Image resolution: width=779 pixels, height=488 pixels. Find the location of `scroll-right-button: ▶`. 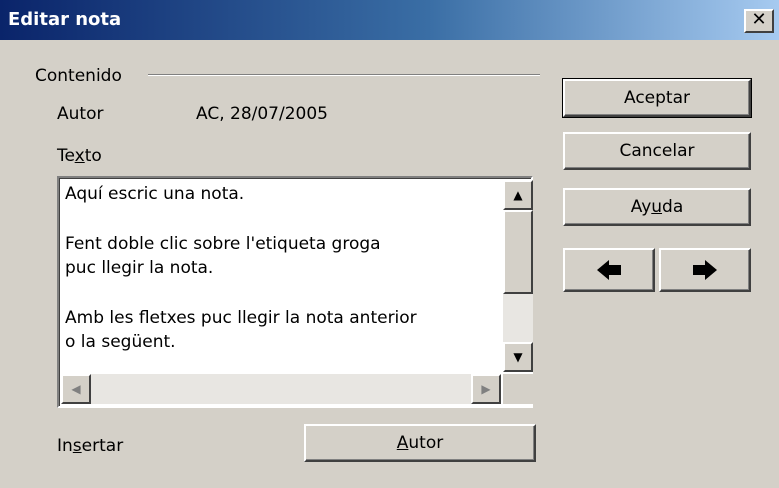

scroll-right-button: ▶ is located at coordinates (486, 389).